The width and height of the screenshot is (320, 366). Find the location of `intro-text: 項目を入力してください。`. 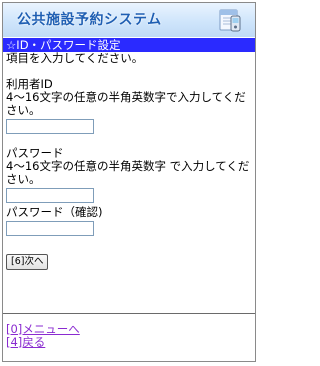

intro-text: 項目を入力してください。 is located at coordinates (75, 58).